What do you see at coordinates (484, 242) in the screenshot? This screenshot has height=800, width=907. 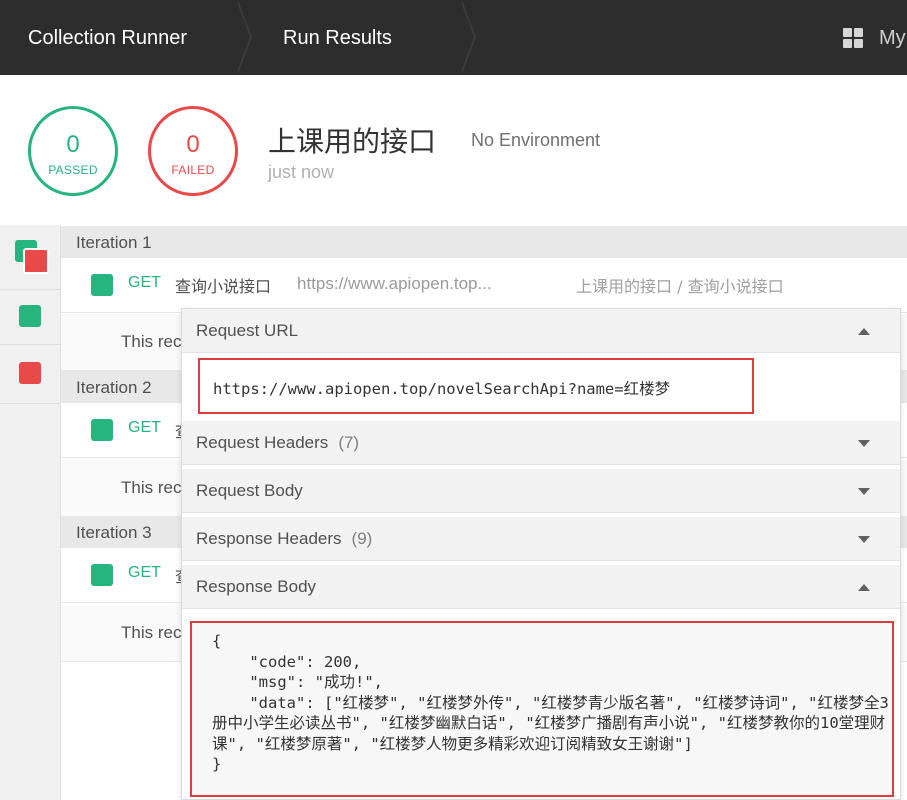 I see `iteration-header: Iteration 1` at bounding box center [484, 242].